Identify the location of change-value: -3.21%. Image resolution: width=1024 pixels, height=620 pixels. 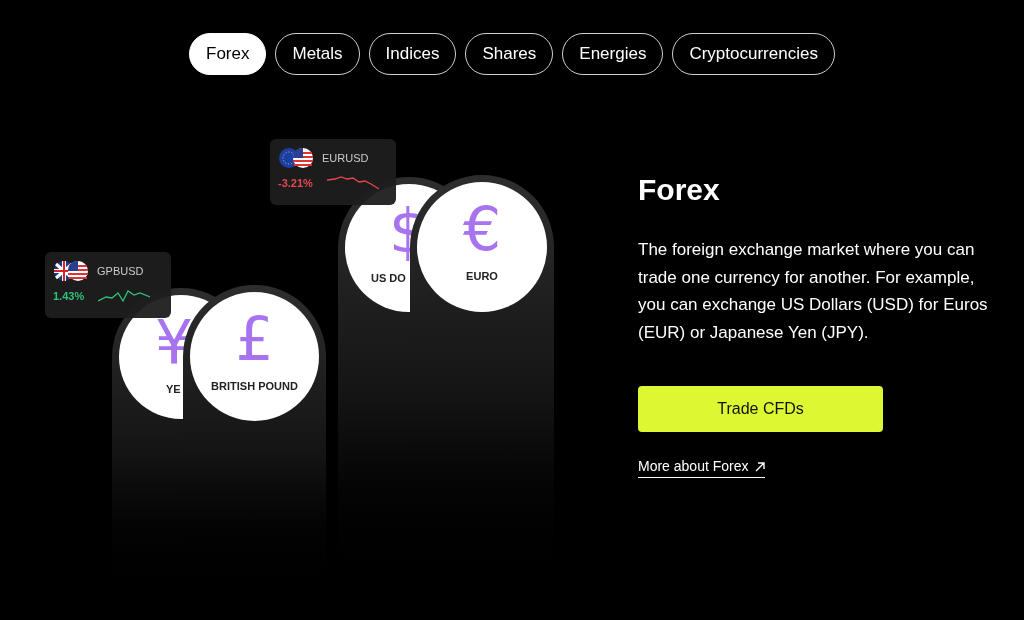
(295, 183).